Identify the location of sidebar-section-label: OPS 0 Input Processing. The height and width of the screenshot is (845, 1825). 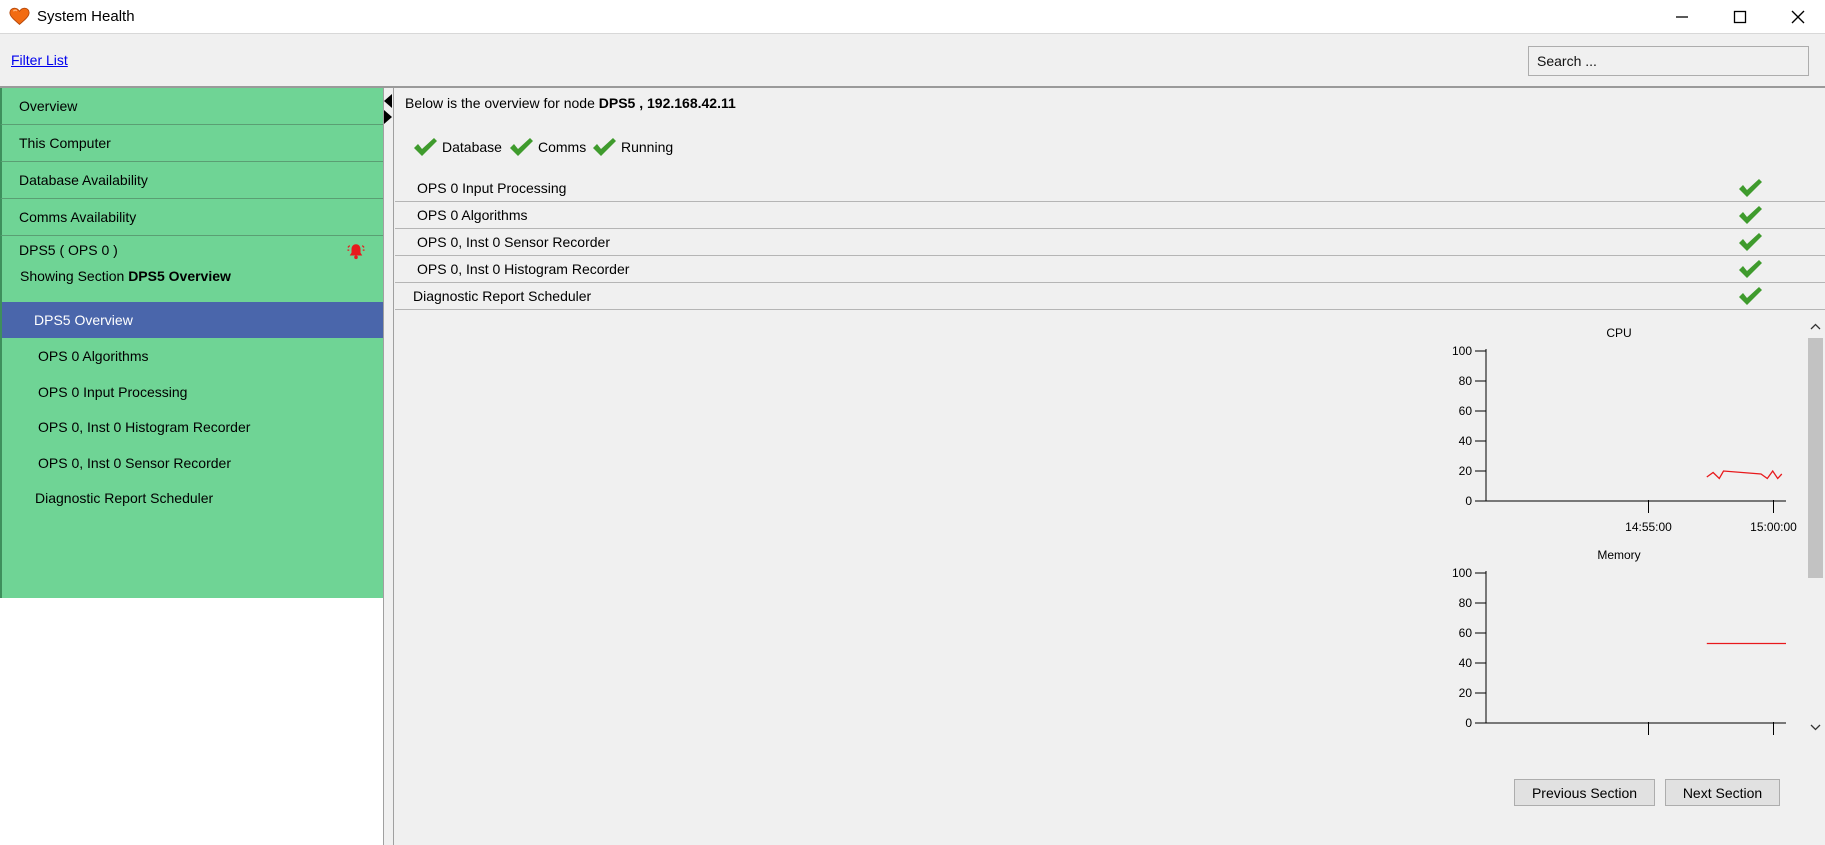
(113, 392).